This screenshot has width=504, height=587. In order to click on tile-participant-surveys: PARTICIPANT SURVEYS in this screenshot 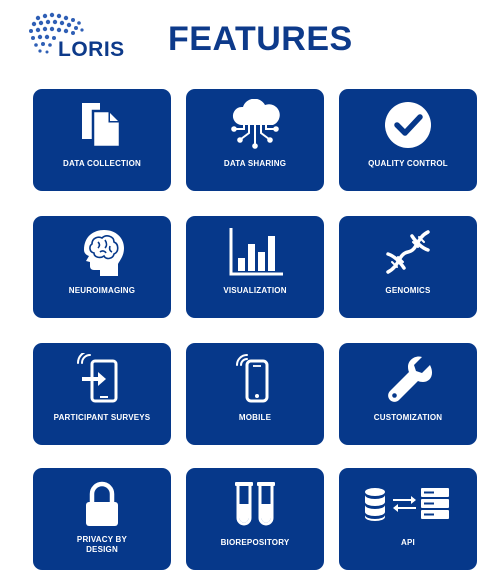, I will do `click(102, 394)`.